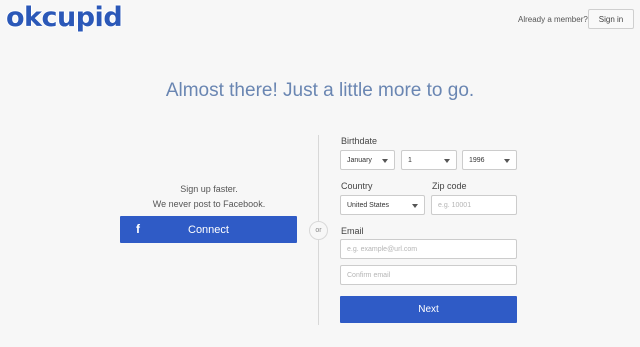  What do you see at coordinates (318, 230) in the screenshot?
I see `or-separator: or` at bounding box center [318, 230].